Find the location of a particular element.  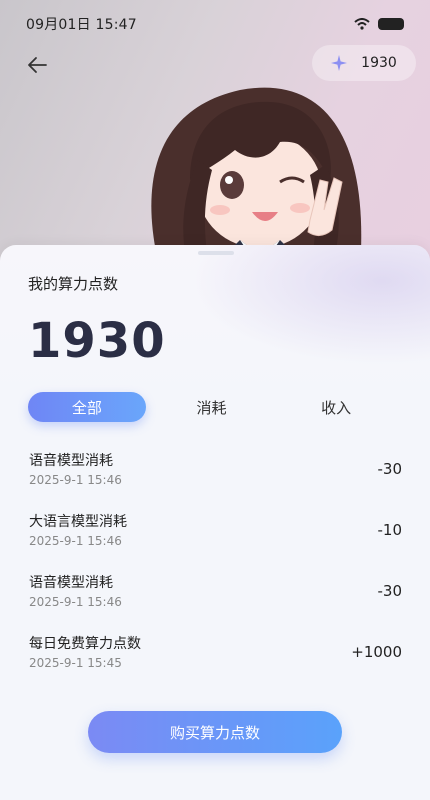

list-item: 每日免费算力点数 2025-9-1 15:45 +1000 is located at coordinates (215, 653).